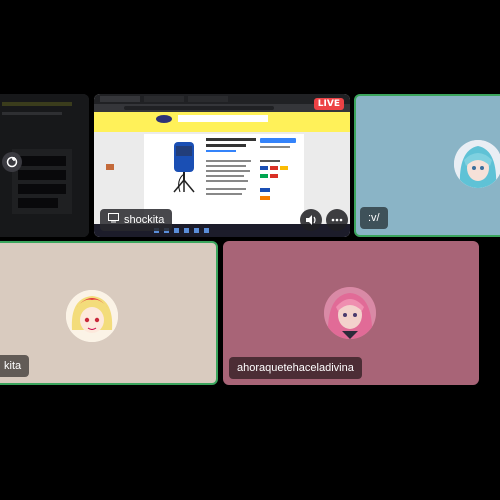 The height and width of the screenshot is (500, 500). Describe the element at coordinates (328, 104) in the screenshot. I see `live-badge: LIVE` at that location.